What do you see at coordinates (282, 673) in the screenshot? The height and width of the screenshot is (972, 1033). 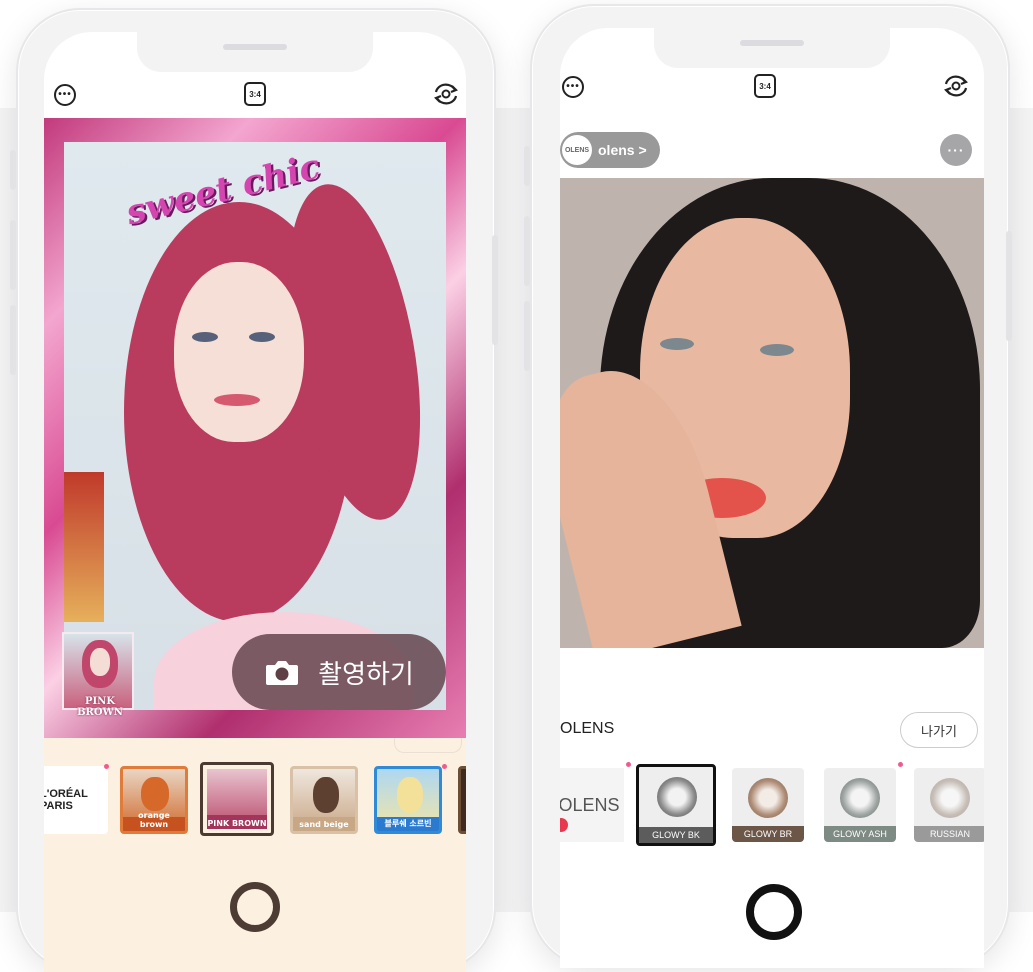 I see `camera-icon` at bounding box center [282, 673].